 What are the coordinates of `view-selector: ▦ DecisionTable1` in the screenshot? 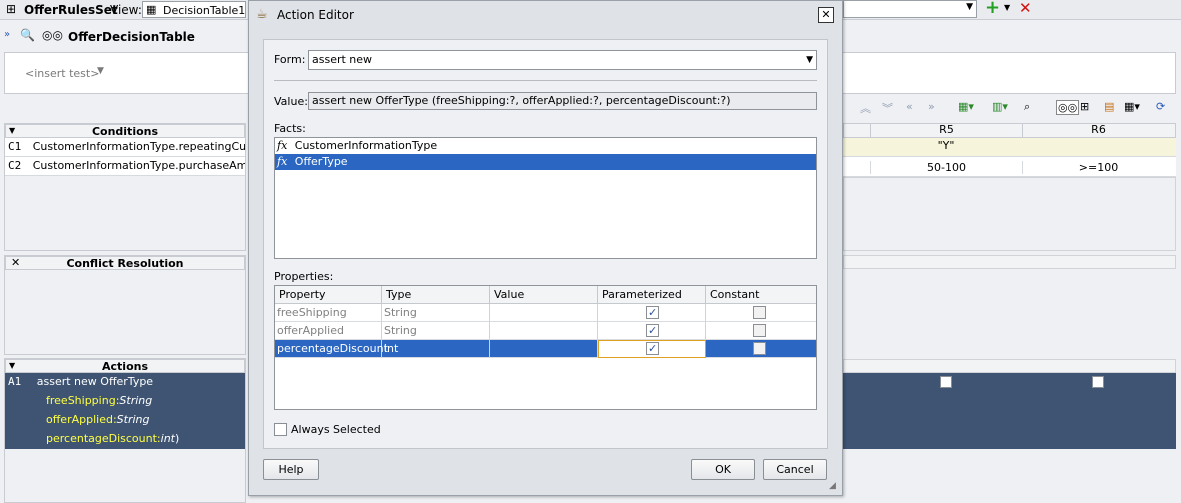 It's located at (194, 9).